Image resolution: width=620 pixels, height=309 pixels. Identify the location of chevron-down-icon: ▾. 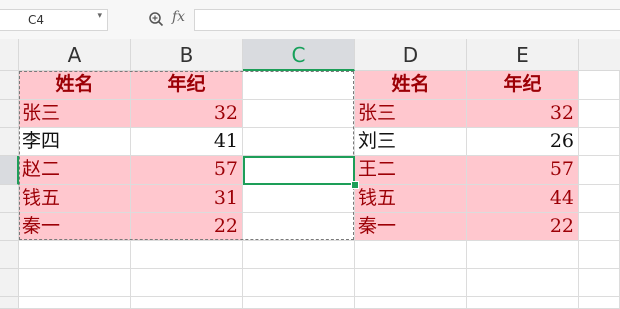
(99, 16).